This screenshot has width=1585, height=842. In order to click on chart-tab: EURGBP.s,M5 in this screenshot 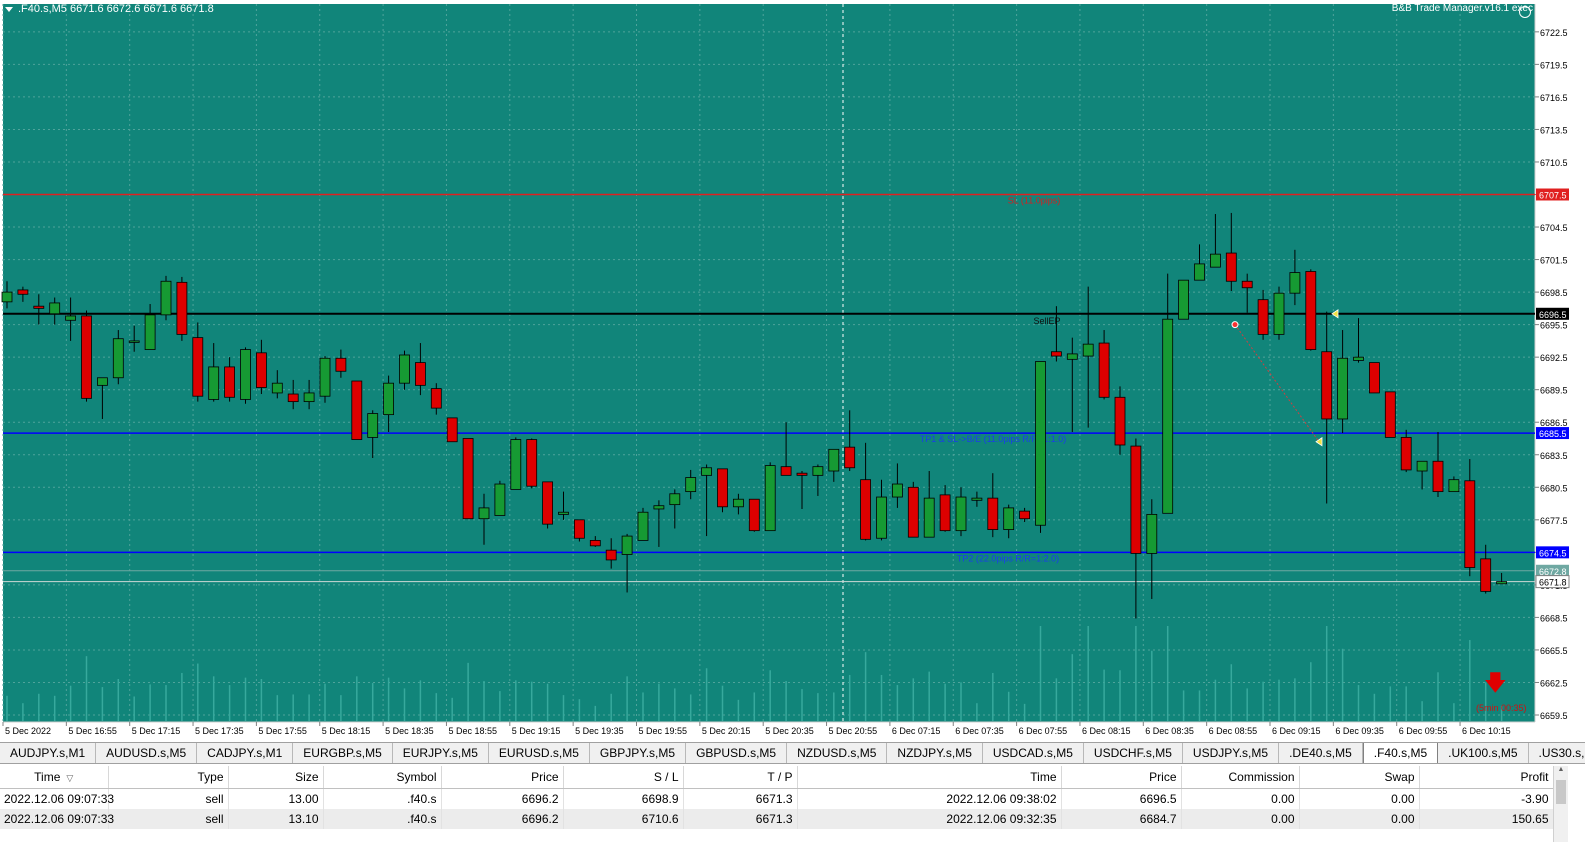, I will do `click(343, 753)`.